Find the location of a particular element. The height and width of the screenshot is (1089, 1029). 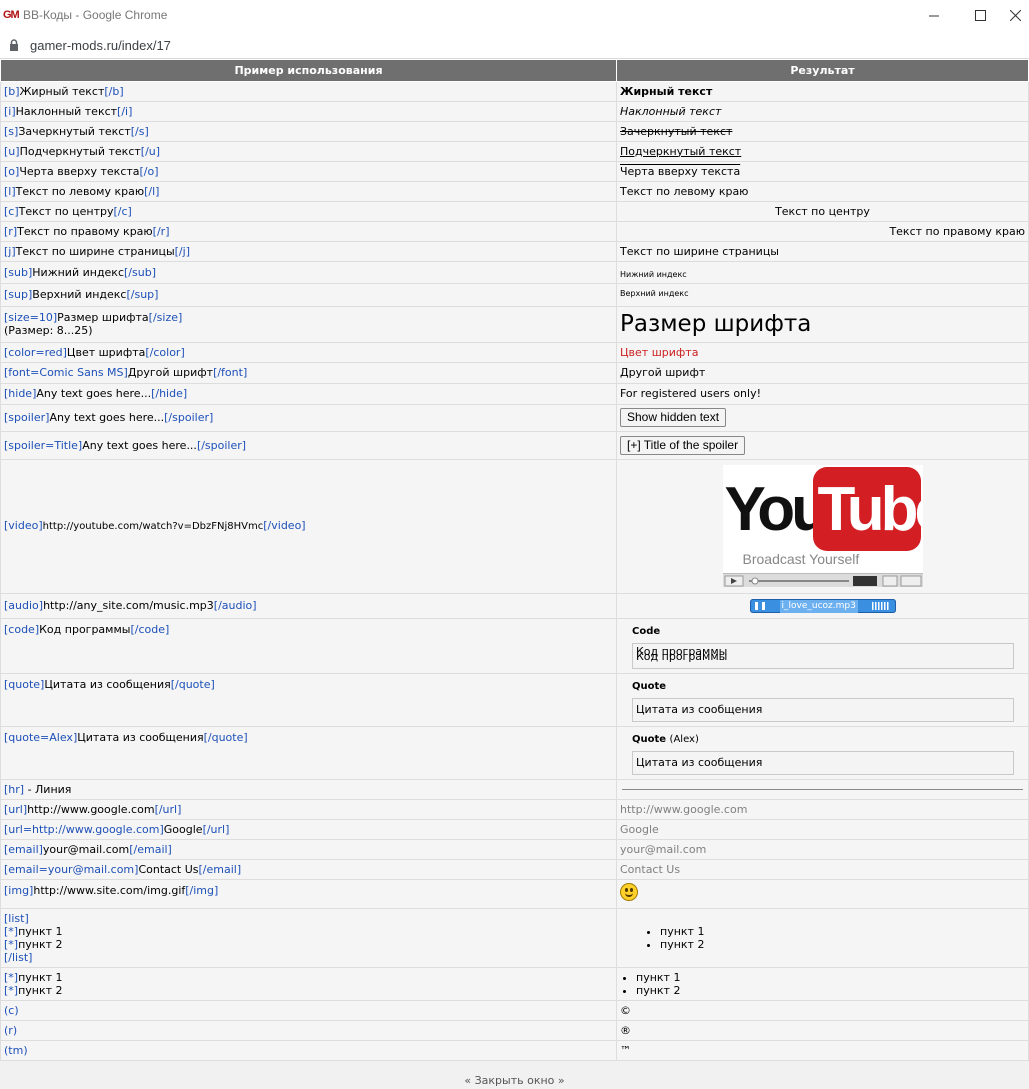

usage-cell: [color=red]Цвет шрифта[/color] is located at coordinates (308, 352).